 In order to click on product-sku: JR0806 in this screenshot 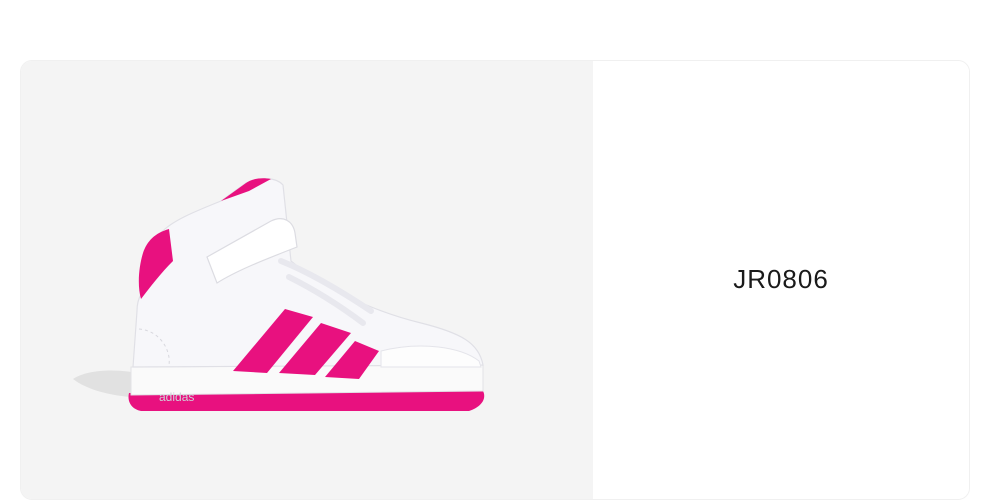, I will do `click(781, 278)`.